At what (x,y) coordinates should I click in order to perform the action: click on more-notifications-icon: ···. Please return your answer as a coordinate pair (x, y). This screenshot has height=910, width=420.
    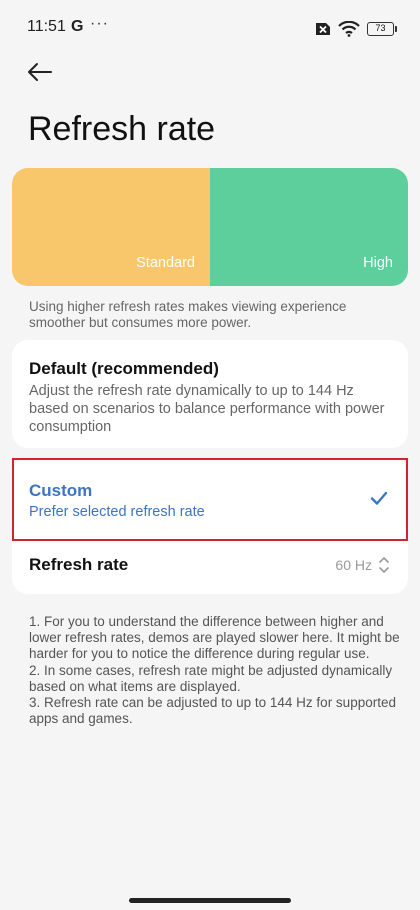
    Looking at the image, I should click on (99, 23).